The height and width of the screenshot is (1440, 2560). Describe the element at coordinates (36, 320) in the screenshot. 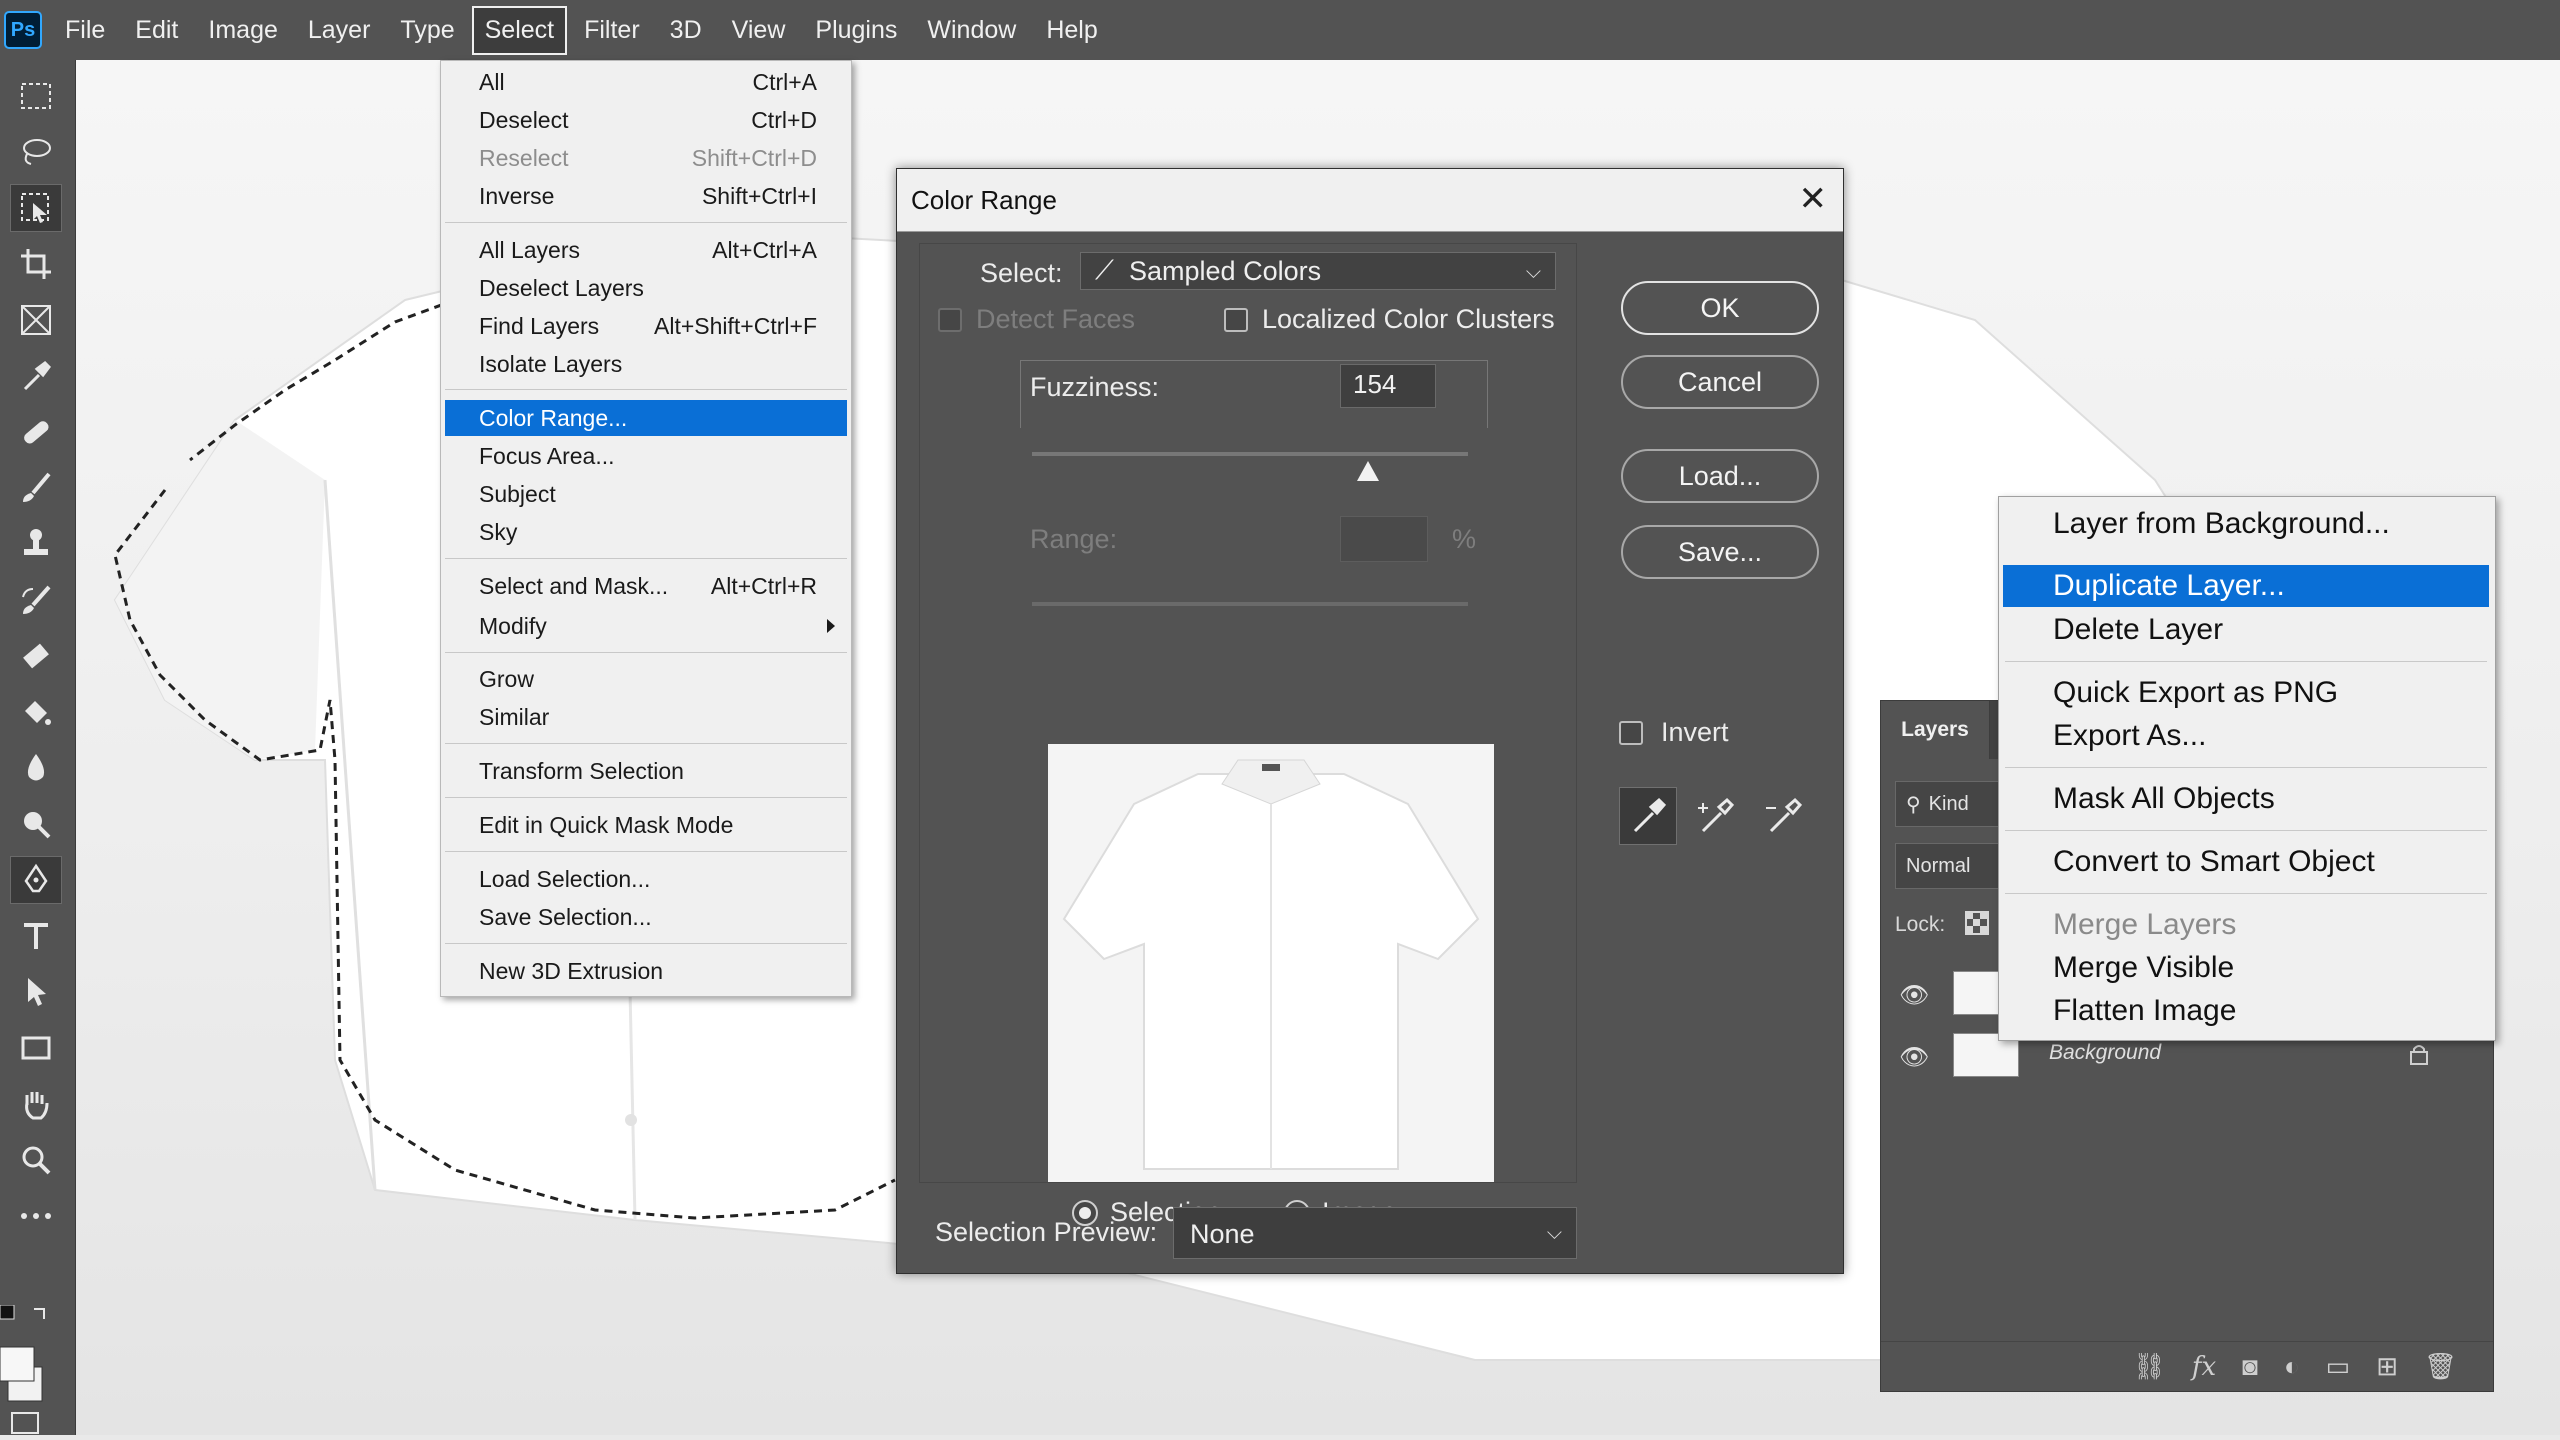

I see `frame-tool-icon` at that location.